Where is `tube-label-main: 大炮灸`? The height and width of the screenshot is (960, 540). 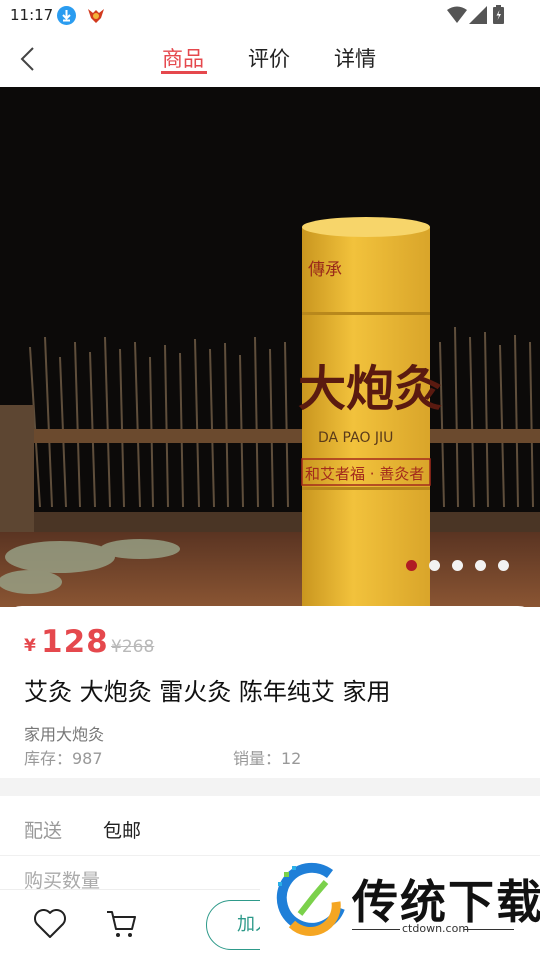 tube-label-main: 大炮灸 is located at coordinates (370, 389).